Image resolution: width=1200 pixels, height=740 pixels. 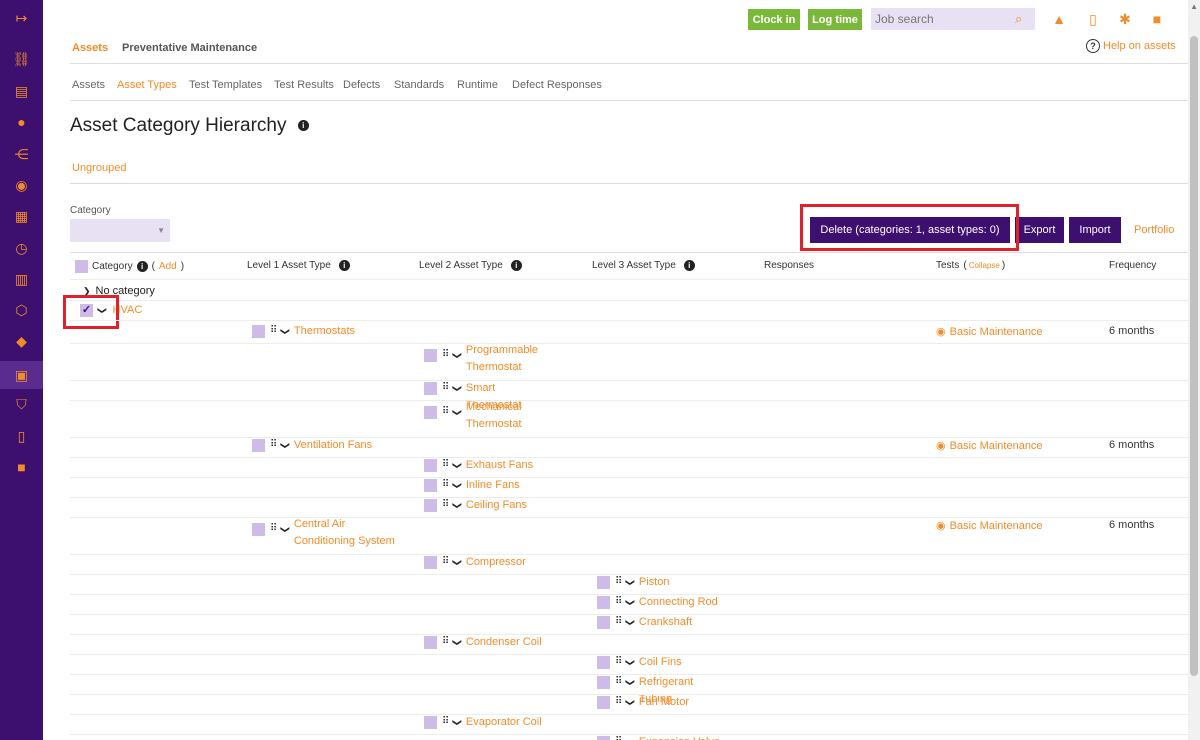 I want to click on asset-type-row-level1: ⠿ ❯ Ventilation Fans, so click(x=312, y=446).